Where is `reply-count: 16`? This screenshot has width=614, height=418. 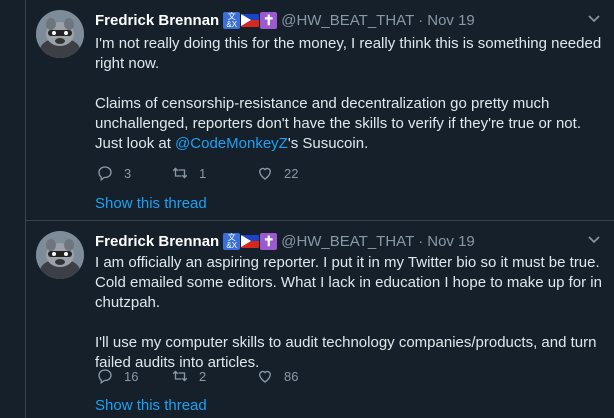 reply-count: 16 is located at coordinates (131, 376).